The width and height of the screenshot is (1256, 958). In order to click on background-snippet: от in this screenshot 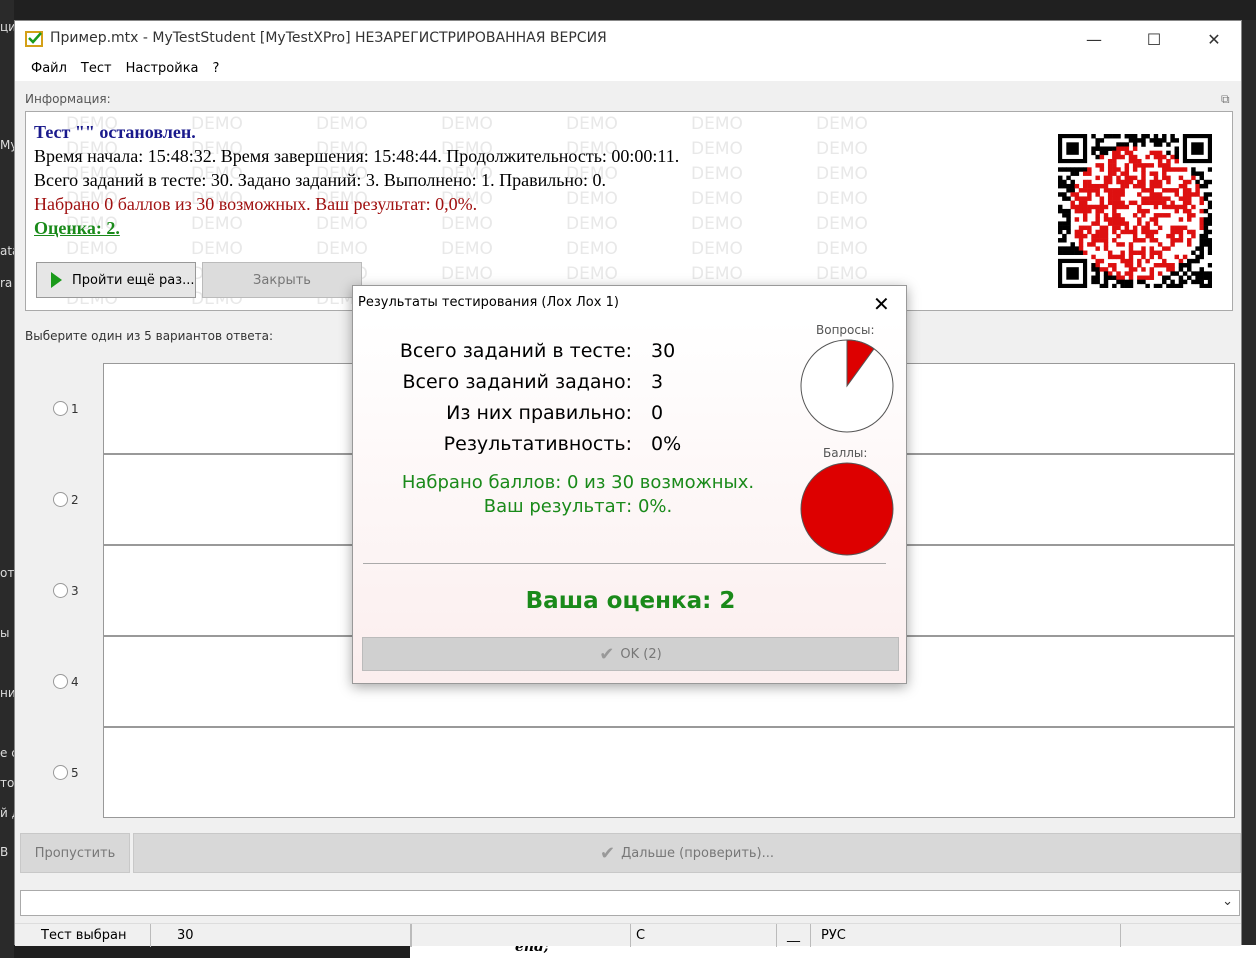, I will do `click(7, 573)`.